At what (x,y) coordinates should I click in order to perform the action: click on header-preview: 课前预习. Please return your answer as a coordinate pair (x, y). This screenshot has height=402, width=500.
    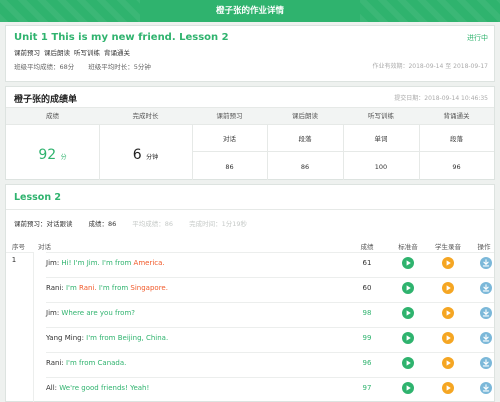
    Looking at the image, I should click on (229, 116).